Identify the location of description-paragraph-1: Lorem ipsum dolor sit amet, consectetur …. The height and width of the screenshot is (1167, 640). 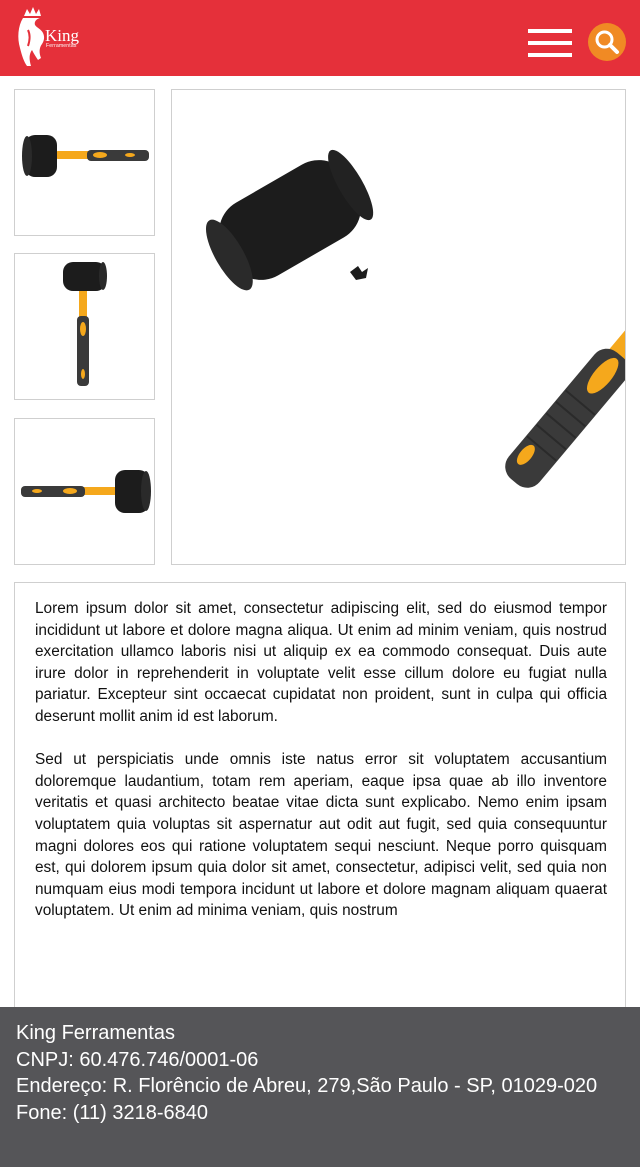
(321, 662).